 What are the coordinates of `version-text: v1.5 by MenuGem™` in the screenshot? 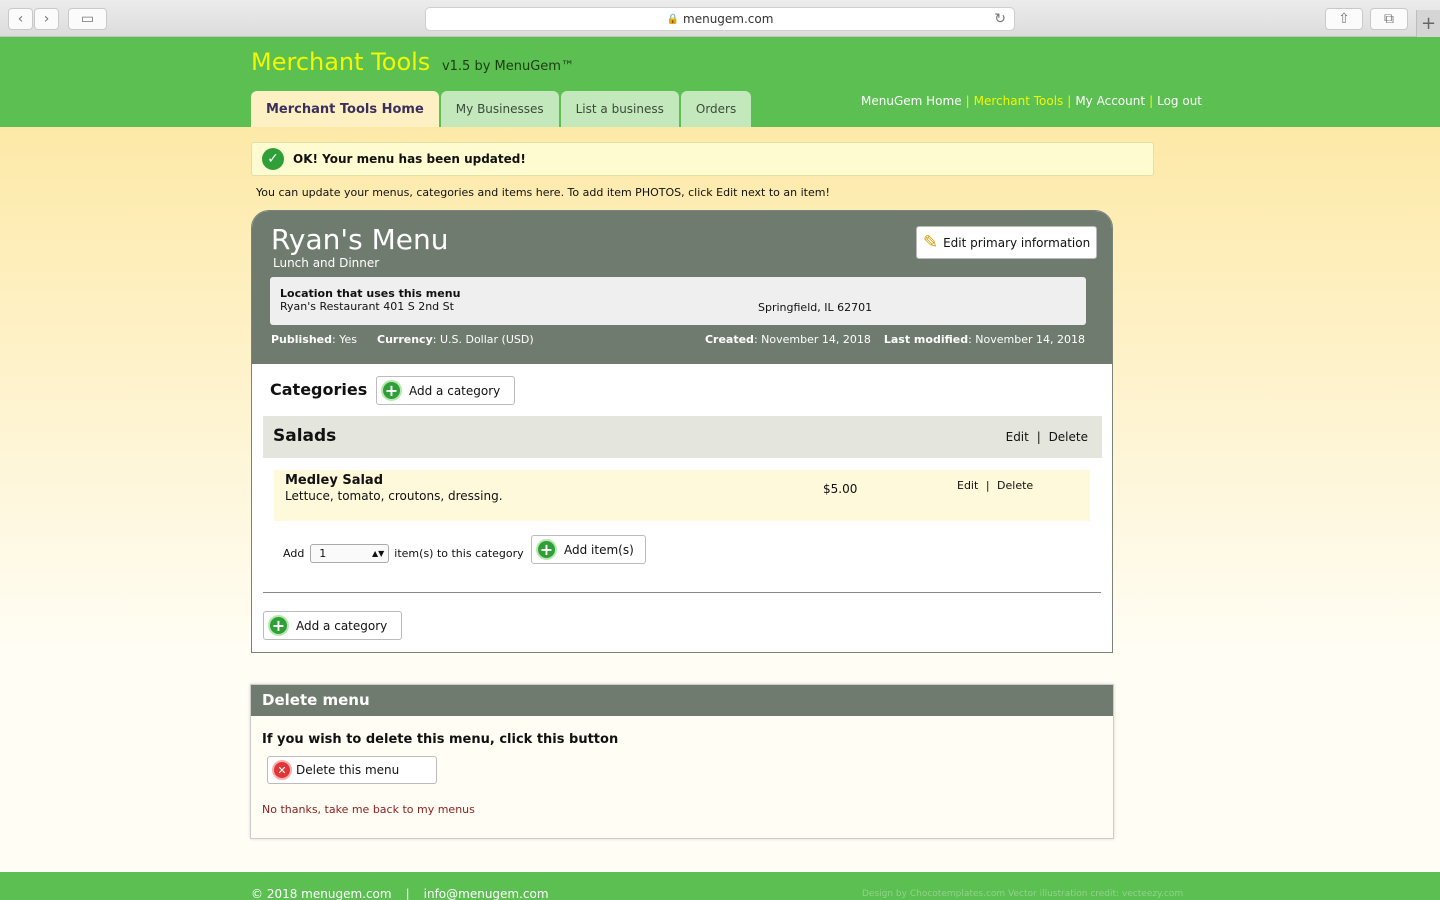 It's located at (507, 66).